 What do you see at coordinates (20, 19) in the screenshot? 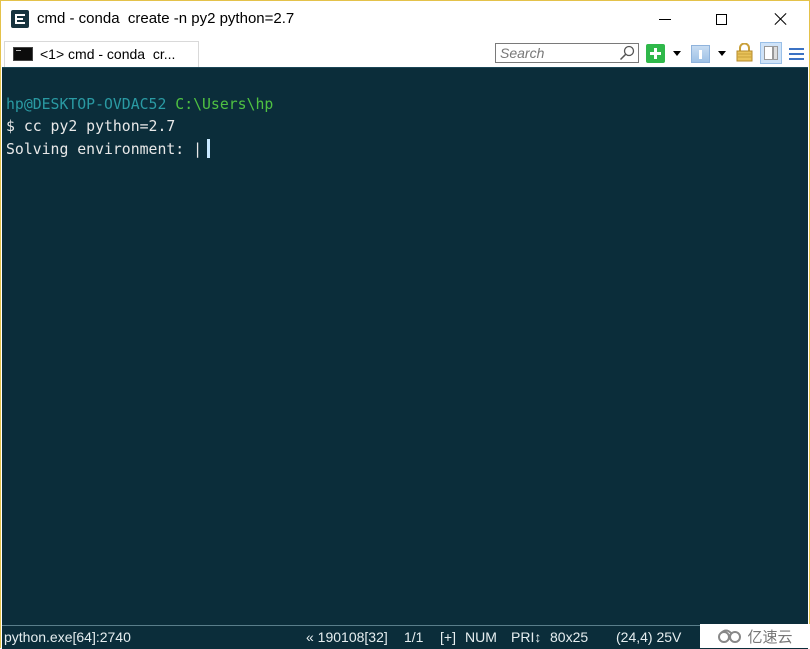
I see `conemu-app-icon` at bounding box center [20, 19].